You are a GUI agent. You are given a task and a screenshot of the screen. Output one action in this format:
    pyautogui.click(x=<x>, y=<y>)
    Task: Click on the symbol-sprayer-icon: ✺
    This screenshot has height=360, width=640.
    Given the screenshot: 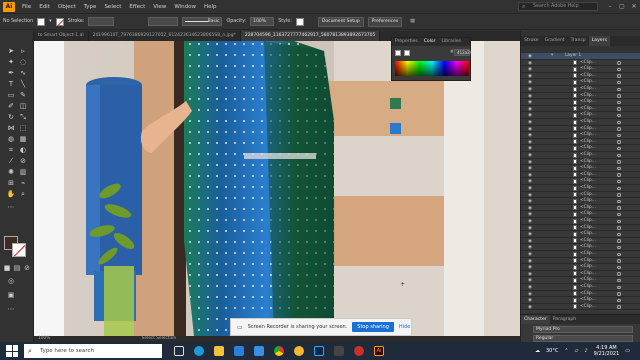 What is the action you would take?
    pyautogui.click(x=11, y=172)
    